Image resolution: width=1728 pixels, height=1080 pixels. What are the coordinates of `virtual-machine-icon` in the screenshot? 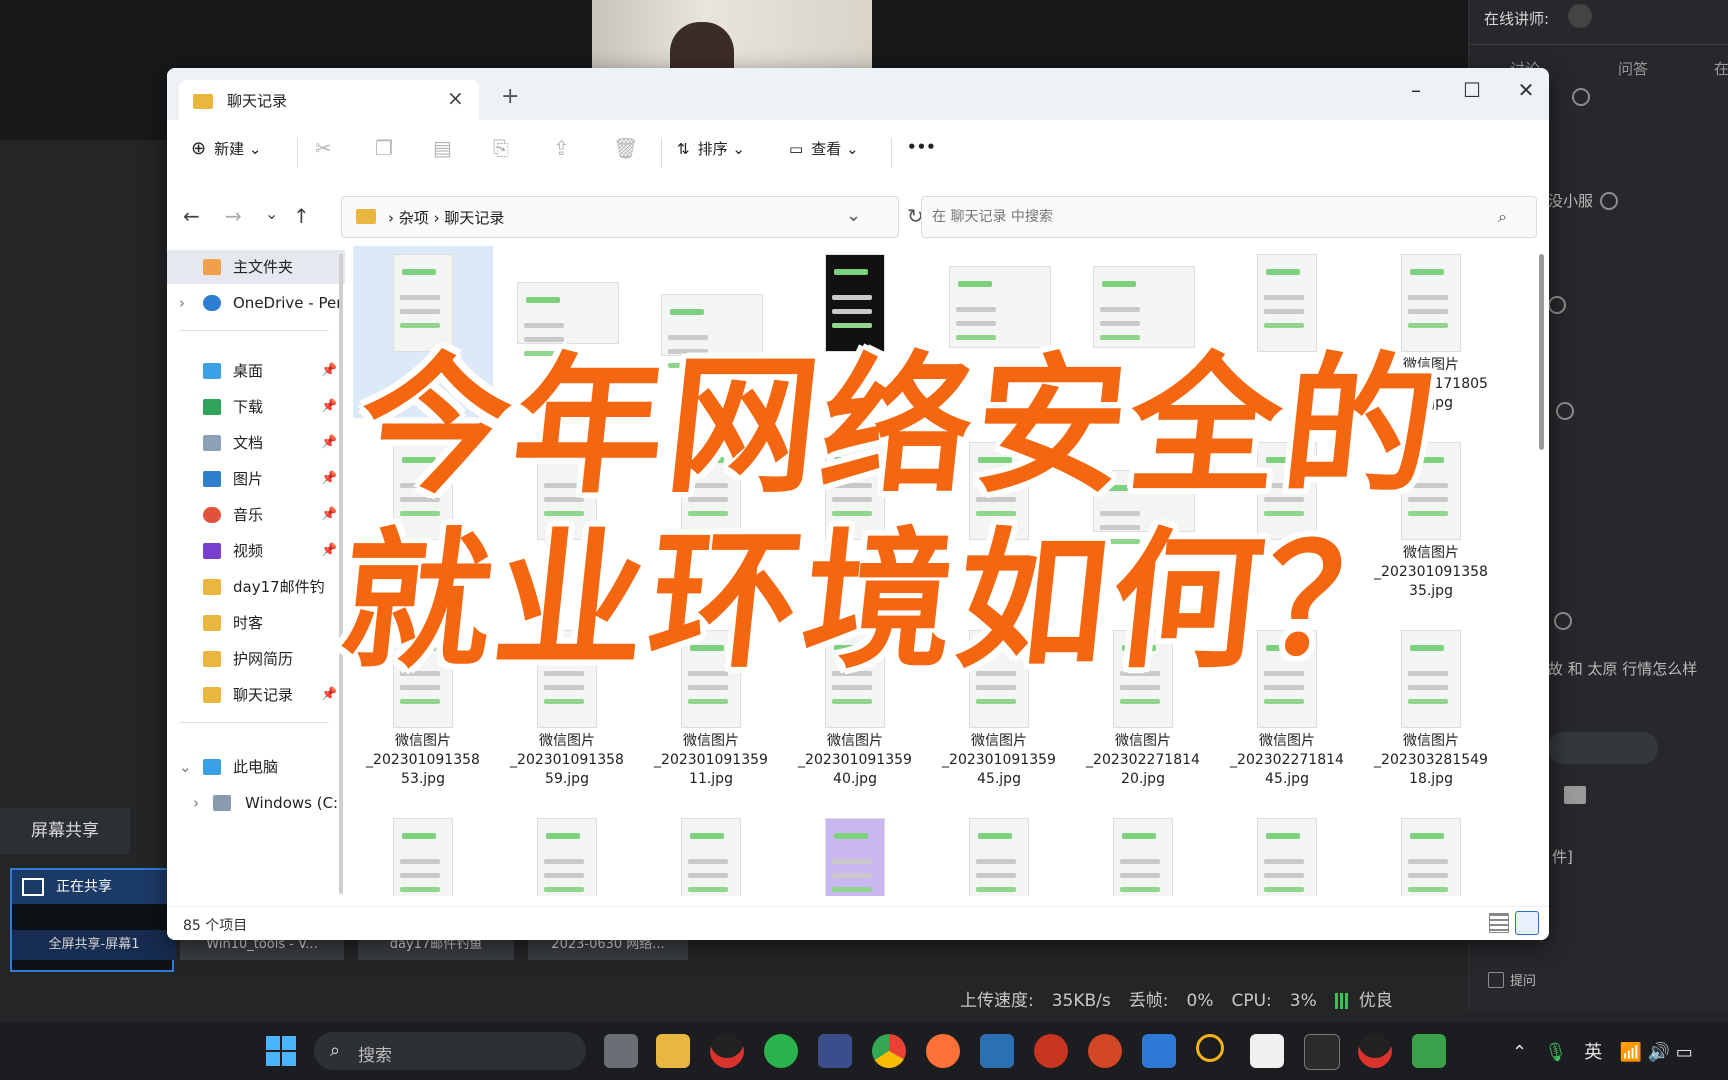 It's located at (997, 1051).